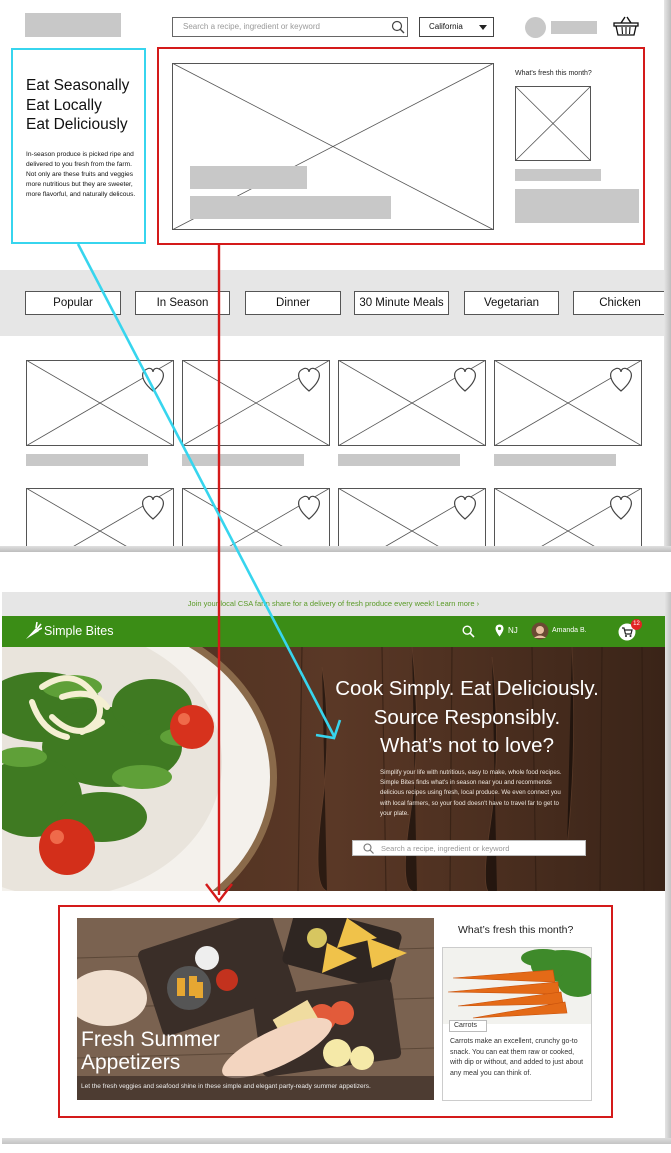  What do you see at coordinates (577, 206) in the screenshot?
I see `fresh-desc-placeholder` at bounding box center [577, 206].